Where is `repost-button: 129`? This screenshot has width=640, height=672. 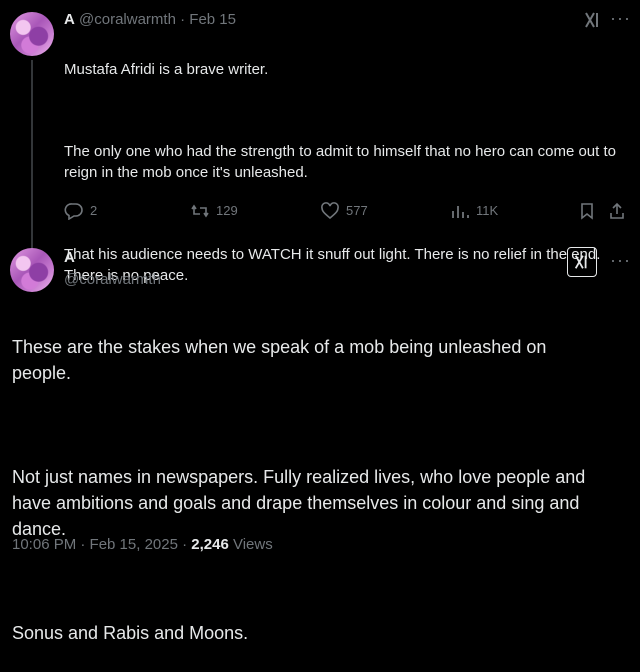 repost-button: 129 is located at coordinates (214, 211).